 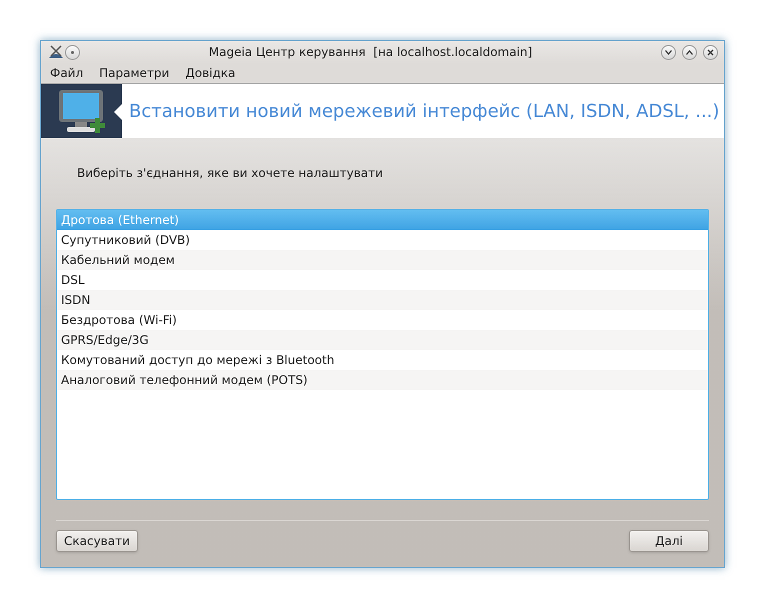 What do you see at coordinates (67, 73) in the screenshot?
I see `menu-item: Файл` at bounding box center [67, 73].